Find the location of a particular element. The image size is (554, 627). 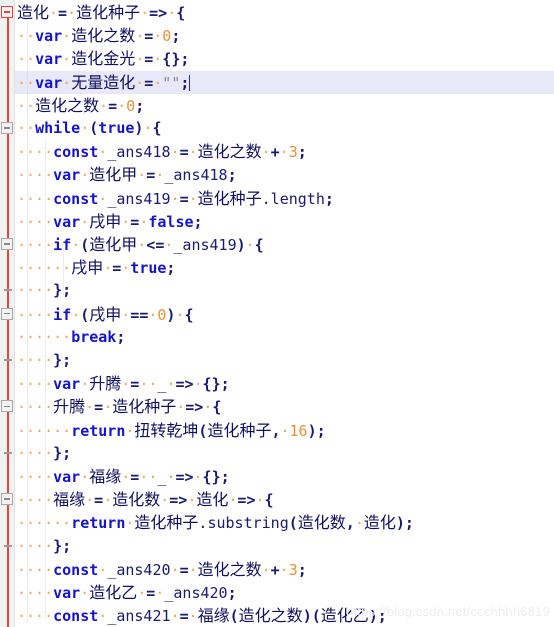

code-line: ······return·造化种子.substring(造化数,·造化); is located at coordinates (284, 522).